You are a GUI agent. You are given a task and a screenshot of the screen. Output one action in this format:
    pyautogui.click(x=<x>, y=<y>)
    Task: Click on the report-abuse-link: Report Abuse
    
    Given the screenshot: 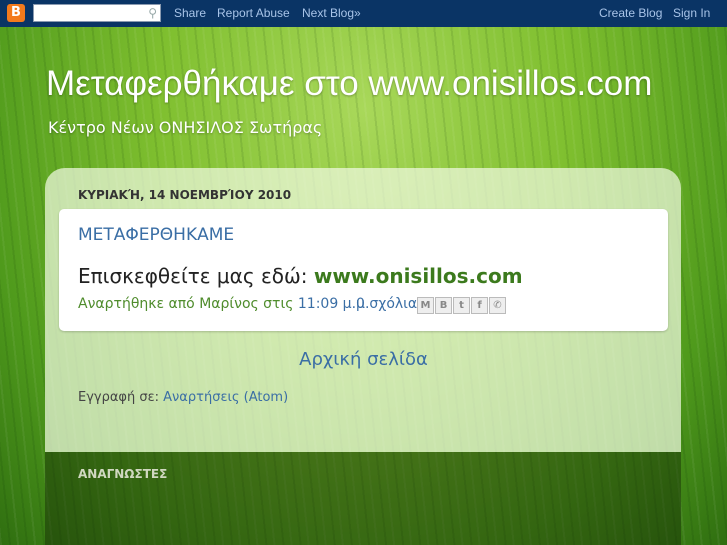 What is the action you would take?
    pyautogui.click(x=253, y=13)
    